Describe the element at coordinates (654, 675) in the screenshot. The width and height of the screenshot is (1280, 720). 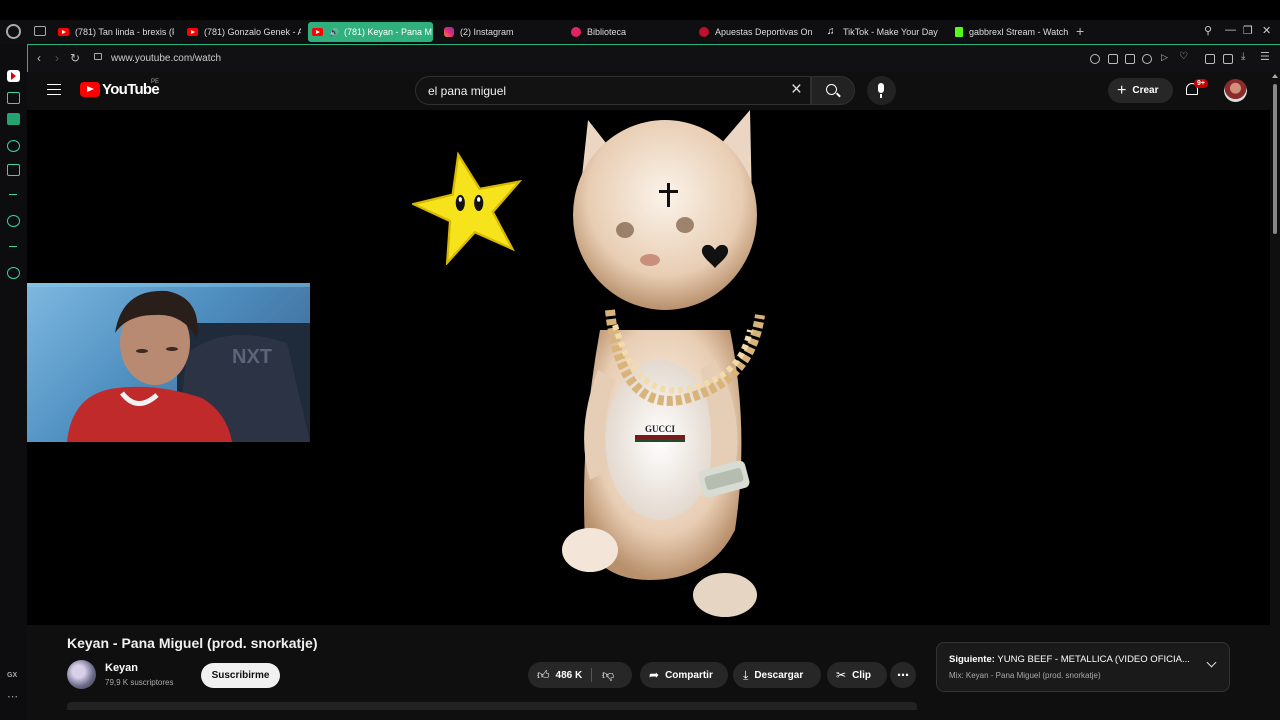
I see `share-arrow-icon: ➦` at that location.